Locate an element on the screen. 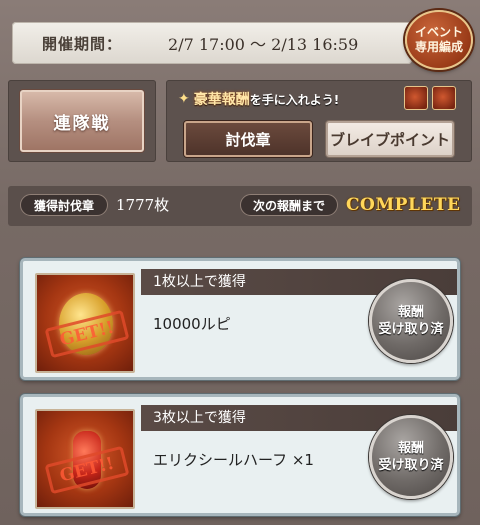 The height and width of the screenshot is (525, 480). banner-item-icons is located at coordinates (432, 99).